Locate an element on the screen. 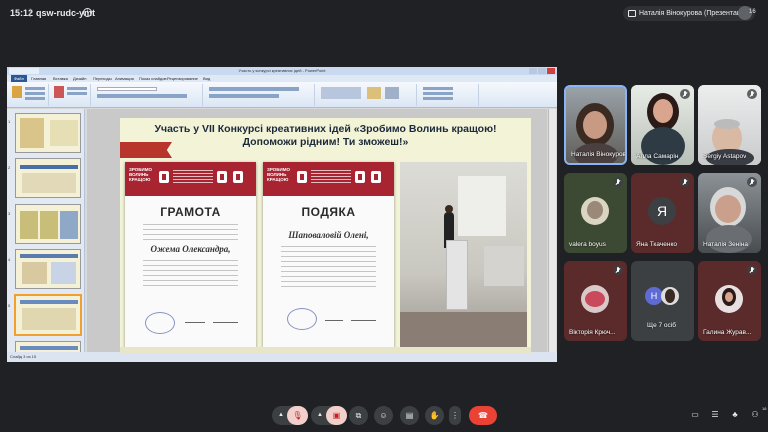 The image size is (768, 432). raise-hand-button: ✋ is located at coordinates (434, 415).